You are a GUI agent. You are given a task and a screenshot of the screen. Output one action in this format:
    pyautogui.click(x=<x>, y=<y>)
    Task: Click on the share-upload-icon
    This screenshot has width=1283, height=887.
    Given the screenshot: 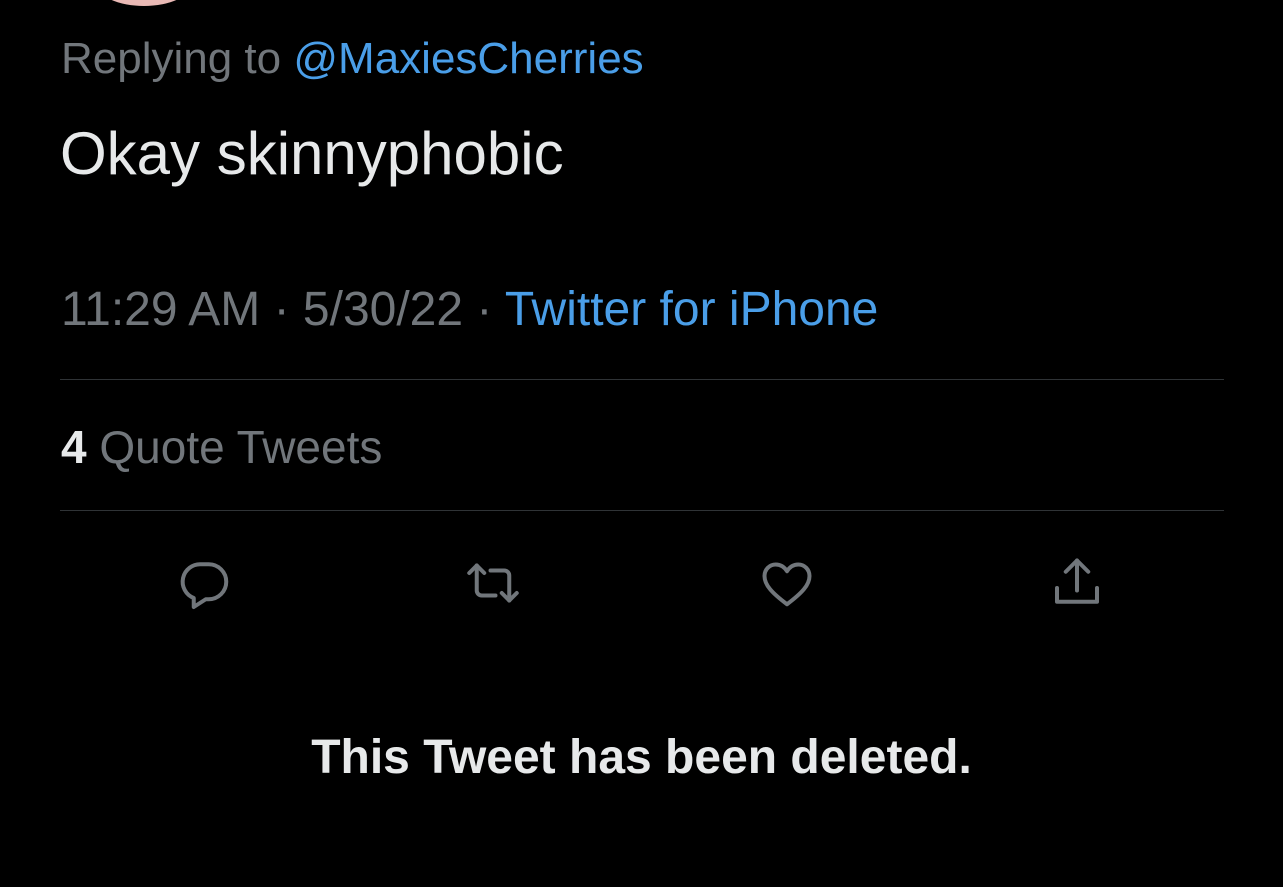 What is the action you would take?
    pyautogui.click(x=1077, y=581)
    